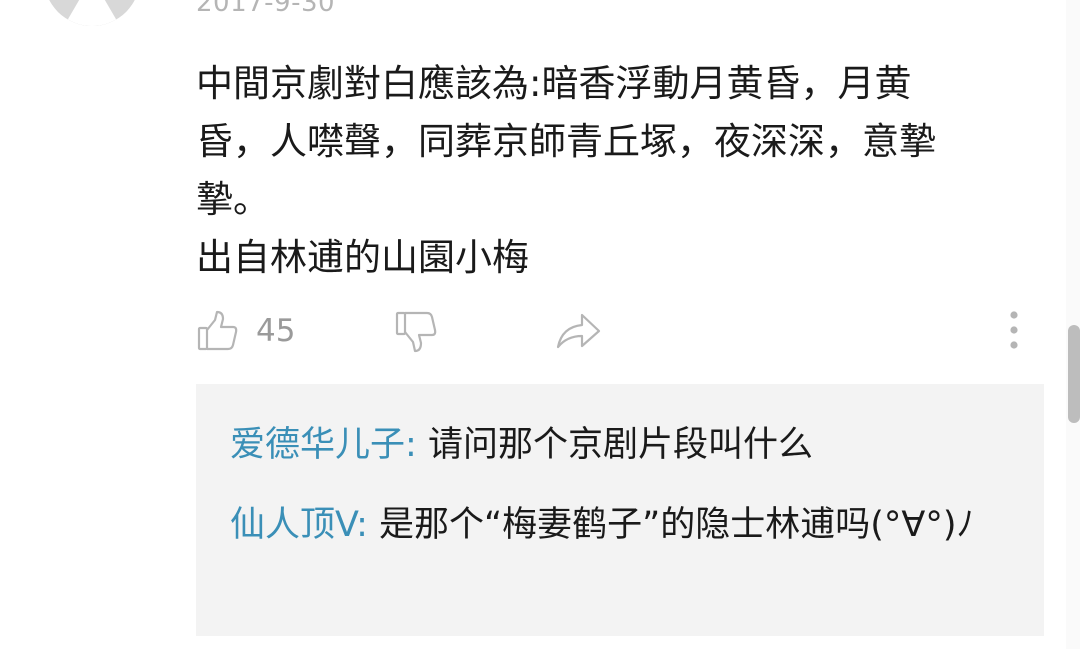  I want to click on more-options-button, so click(1014, 330).